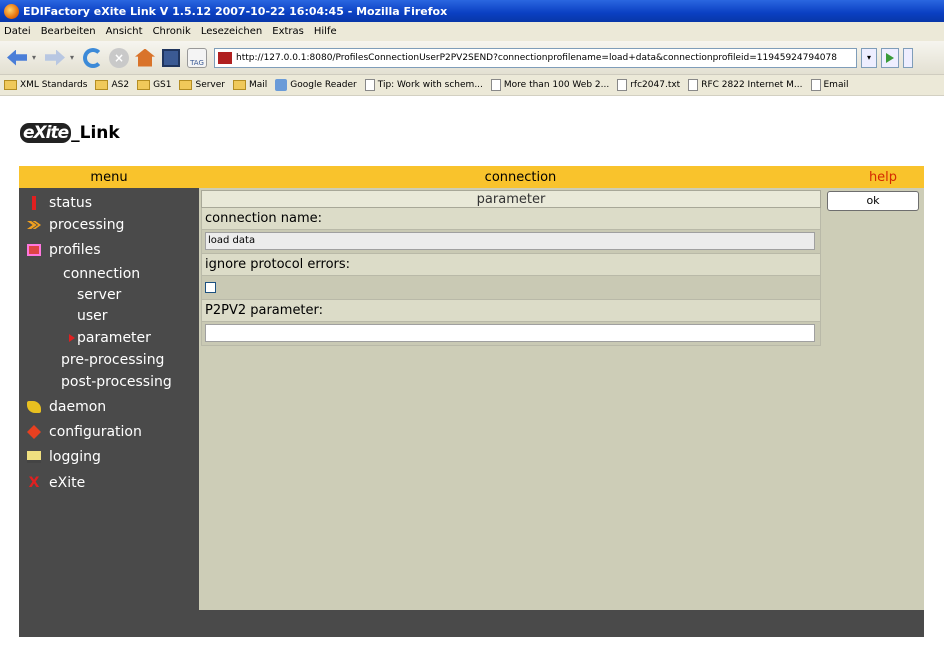 Image resolution: width=944 pixels, height=647 pixels. What do you see at coordinates (162, 85) in the screenshot?
I see `bookmark-label: GS1` at bounding box center [162, 85].